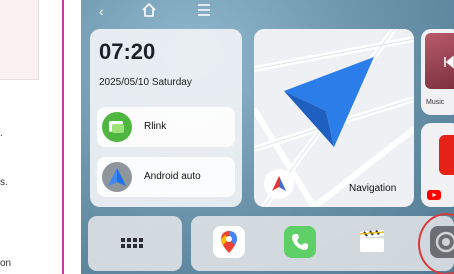  I want to click on music-label: Music, so click(435, 102).